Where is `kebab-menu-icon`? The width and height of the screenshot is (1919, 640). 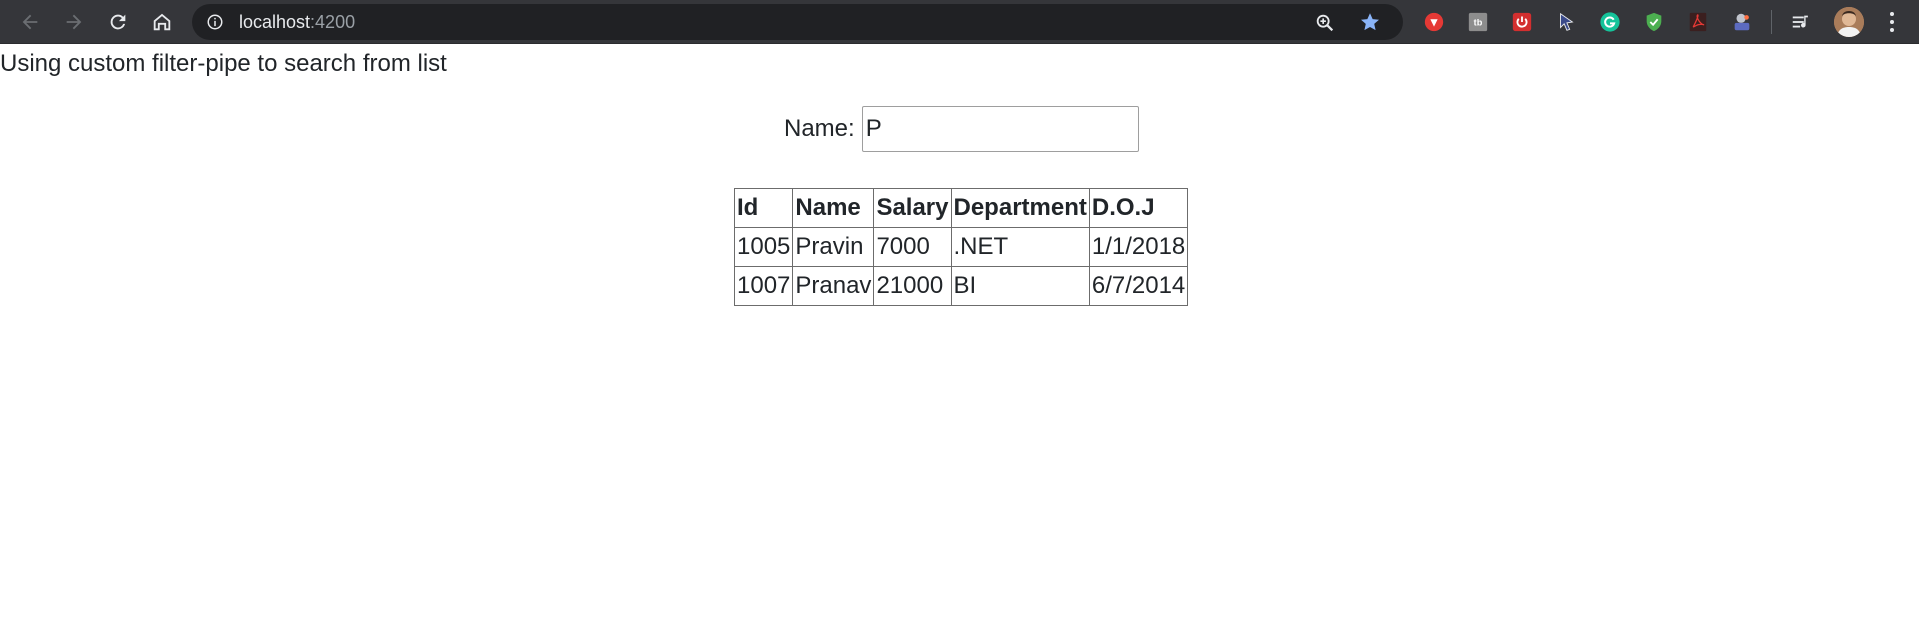
kebab-menu-icon is located at coordinates (1892, 22).